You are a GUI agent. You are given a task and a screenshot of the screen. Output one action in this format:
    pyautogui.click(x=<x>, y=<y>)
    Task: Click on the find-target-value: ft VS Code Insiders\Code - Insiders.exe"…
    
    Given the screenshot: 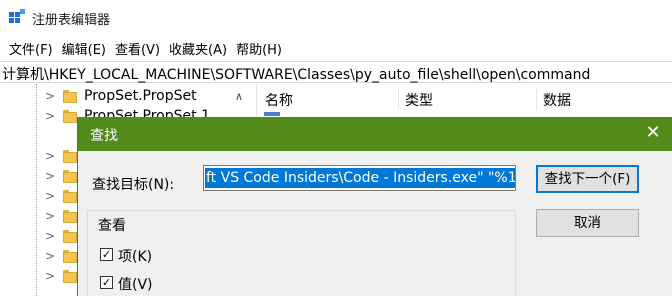 What is the action you would take?
    pyautogui.click(x=360, y=178)
    